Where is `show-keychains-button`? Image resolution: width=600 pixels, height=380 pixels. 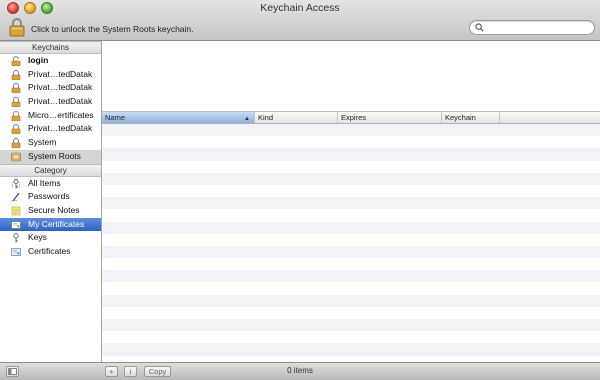
show-keychains-button is located at coordinates (12, 371).